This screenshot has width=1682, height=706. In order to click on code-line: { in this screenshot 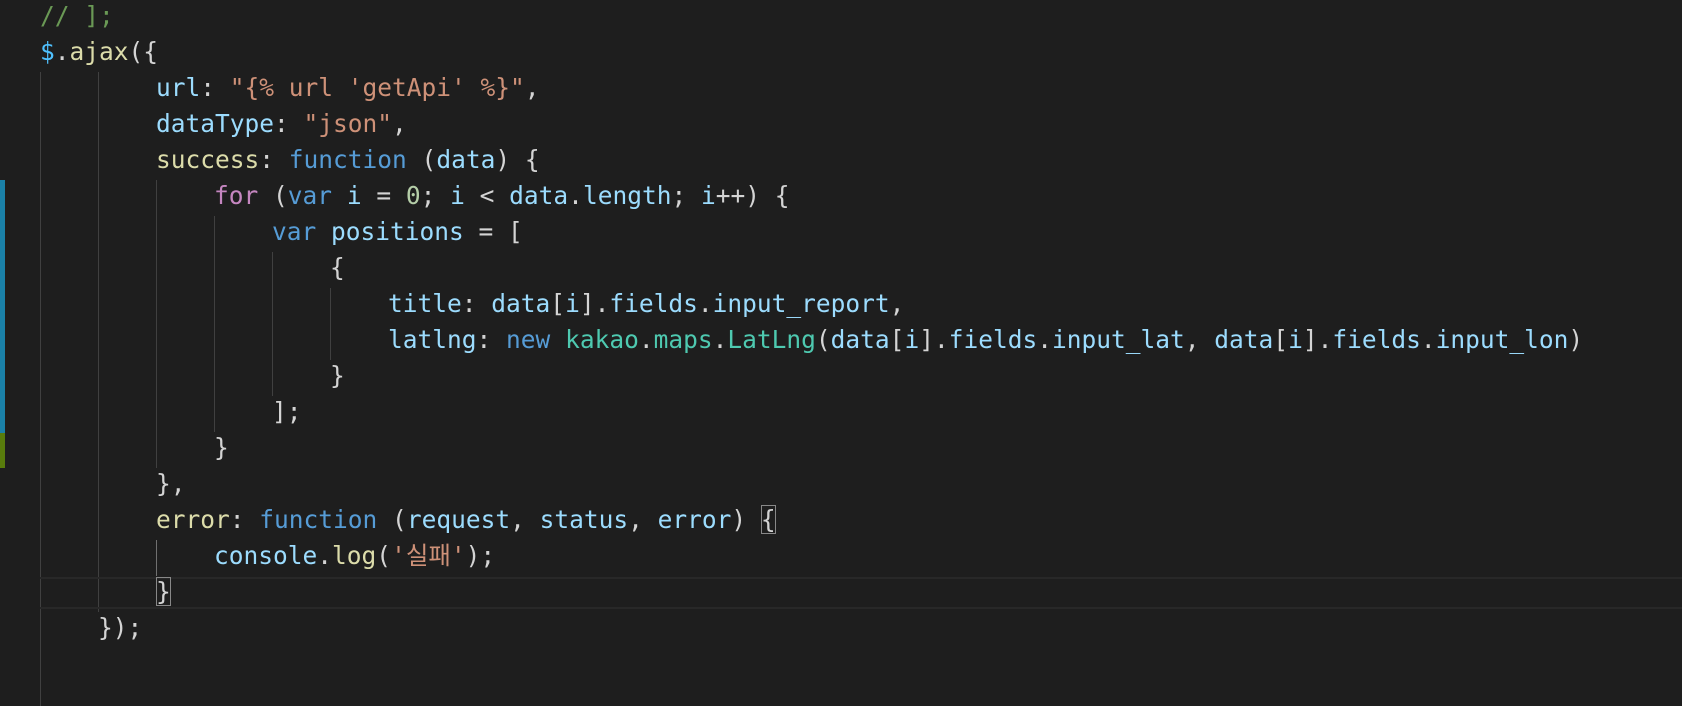, I will do `click(192, 268)`.